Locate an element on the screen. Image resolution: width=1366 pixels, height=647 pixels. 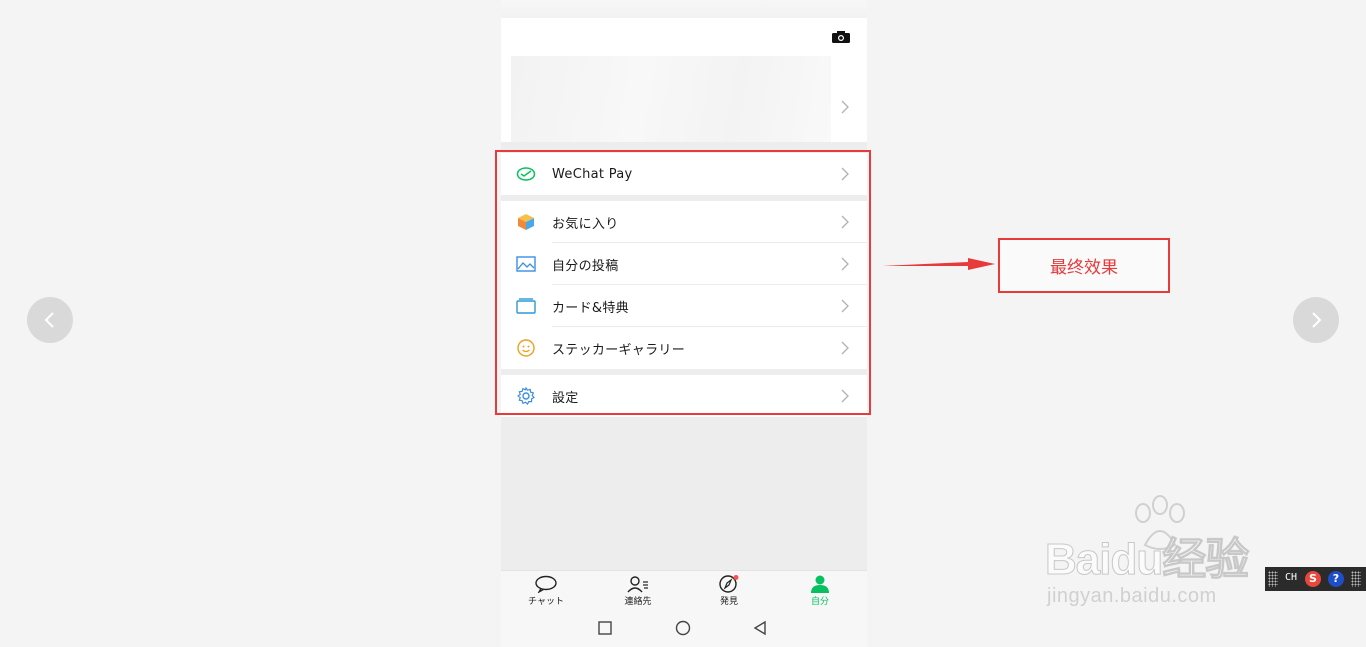
contacts-icon is located at coordinates (637, 584).